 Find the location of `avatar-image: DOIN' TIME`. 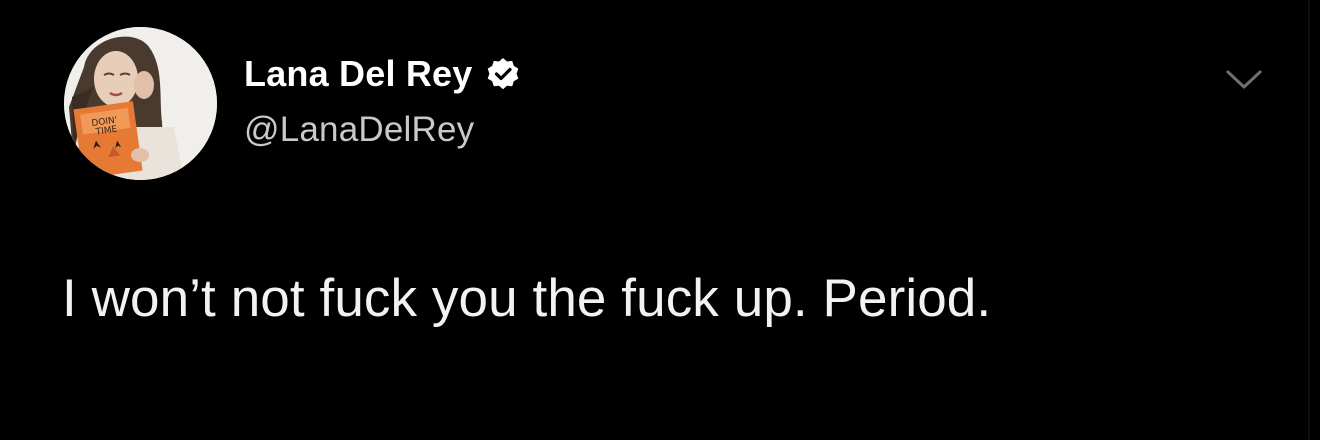

avatar-image: DOIN' TIME is located at coordinates (140, 103).